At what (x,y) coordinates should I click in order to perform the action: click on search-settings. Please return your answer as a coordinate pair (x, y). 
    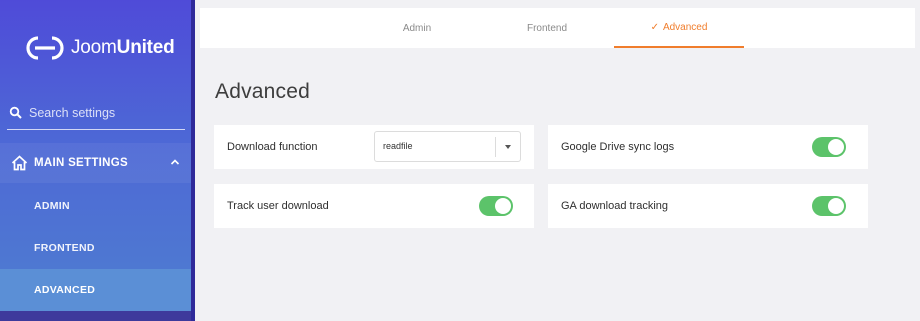
    Looking at the image, I should click on (96, 113).